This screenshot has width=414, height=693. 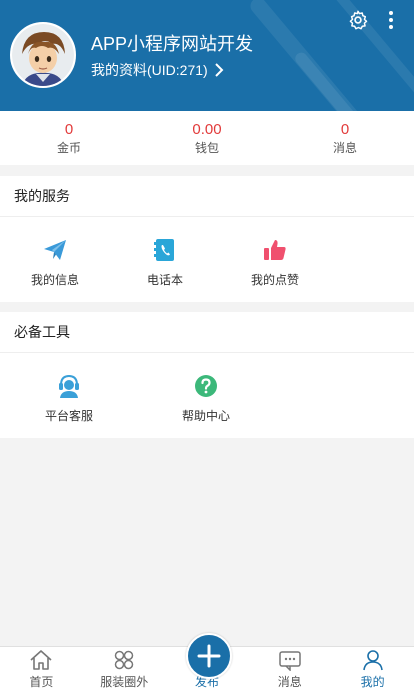 I want to click on service-my-likes: 我的点赞, so click(x=275, y=252).